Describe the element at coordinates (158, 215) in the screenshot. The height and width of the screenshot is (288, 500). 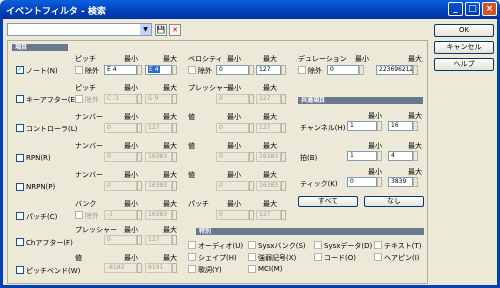
I see `patch-bank-max-input: 16383` at that location.